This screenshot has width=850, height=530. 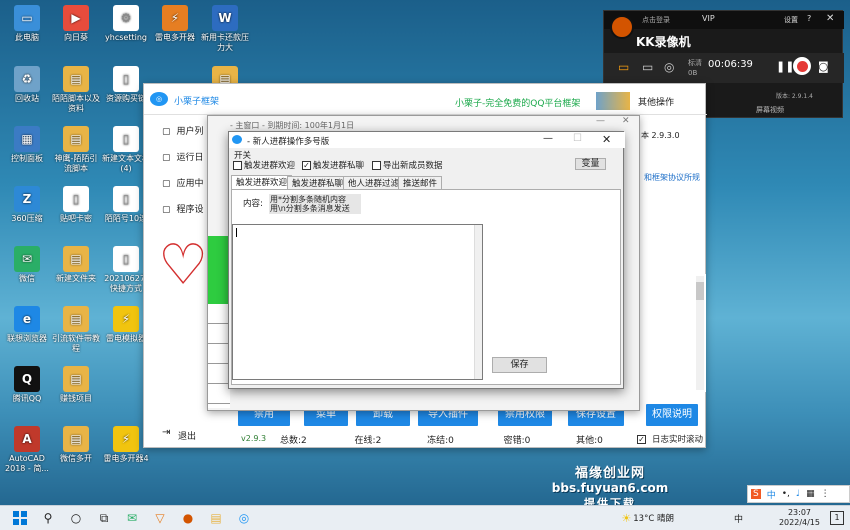 What do you see at coordinates (378, 441) in the screenshot?
I see `online-count: 2` at bounding box center [378, 441].